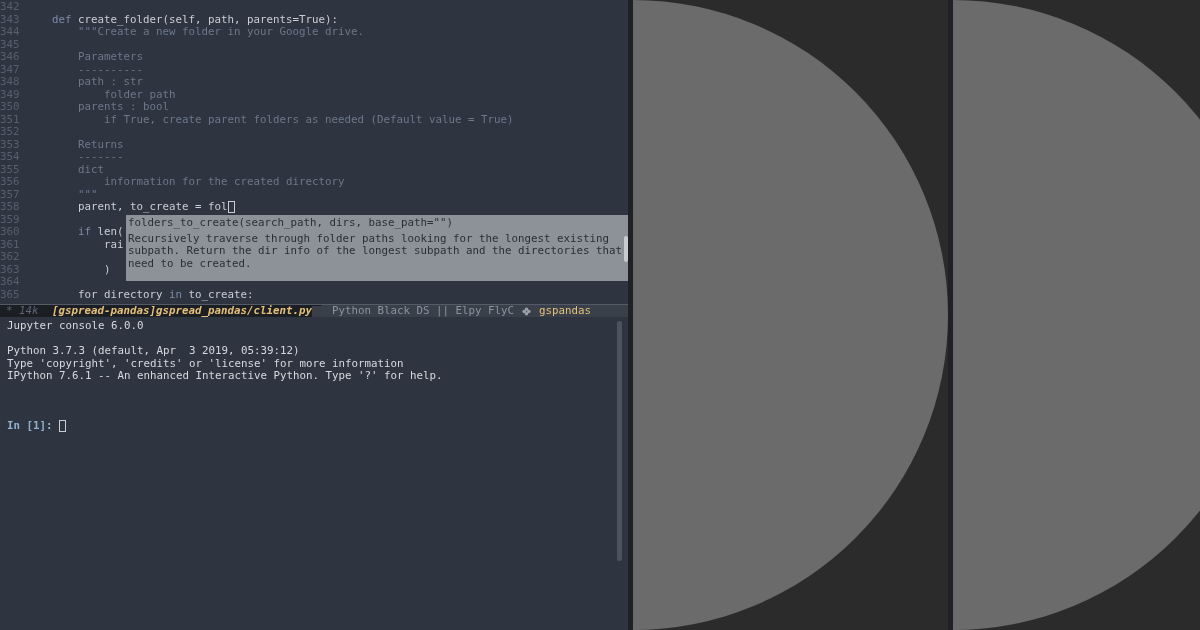 Image resolution: width=1200 pixels, height=630 pixels. What do you see at coordinates (100, 232) in the screenshot?
I see `code-line: if len(` at bounding box center [100, 232].